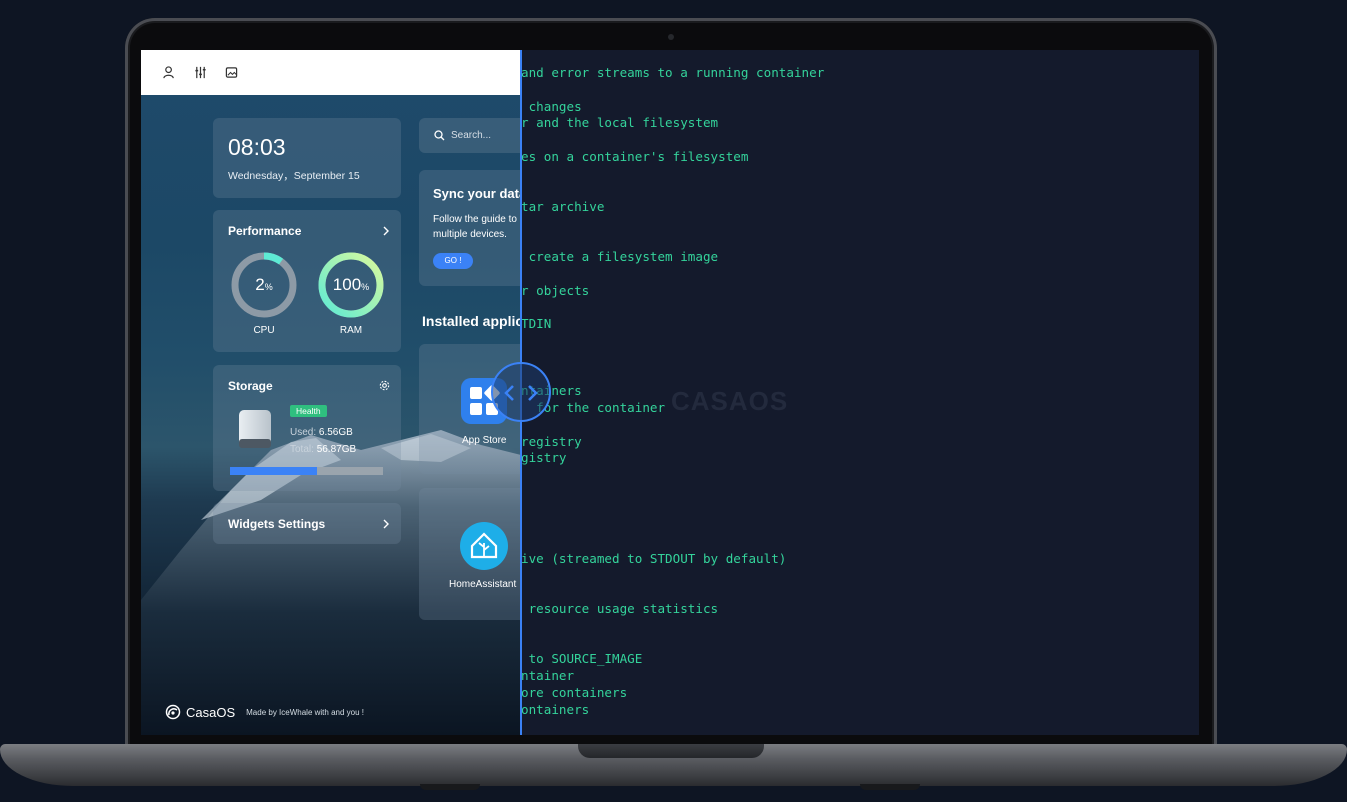 The image size is (1347, 802). Describe the element at coordinates (635, 156) in the screenshot. I see `terminal-line: es on a container's filesystem` at that location.